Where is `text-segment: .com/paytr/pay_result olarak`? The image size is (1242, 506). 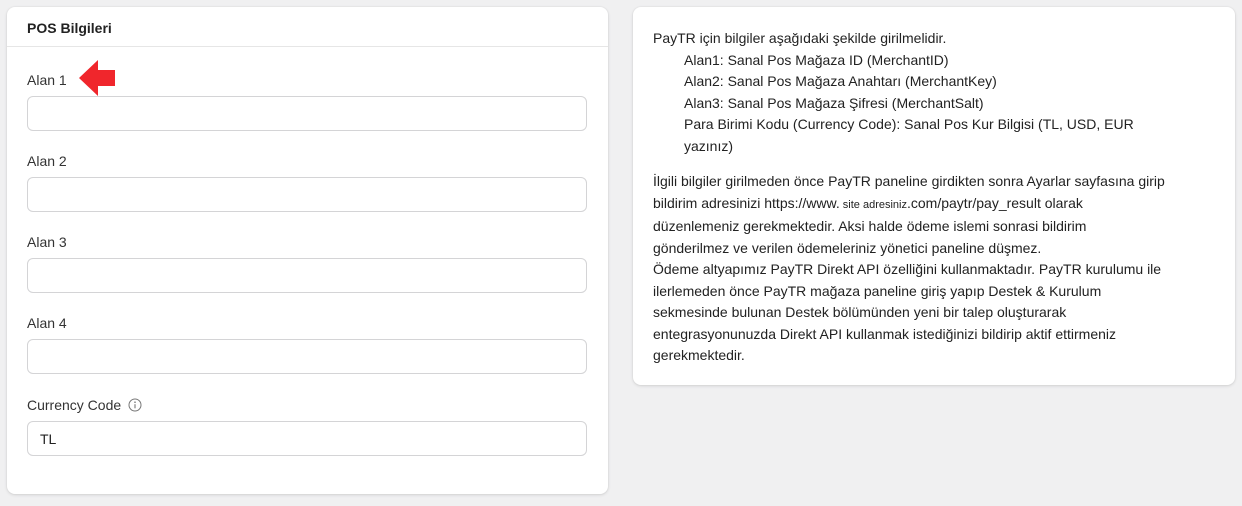 text-segment: .com/paytr/pay_result olarak is located at coordinates (995, 202).